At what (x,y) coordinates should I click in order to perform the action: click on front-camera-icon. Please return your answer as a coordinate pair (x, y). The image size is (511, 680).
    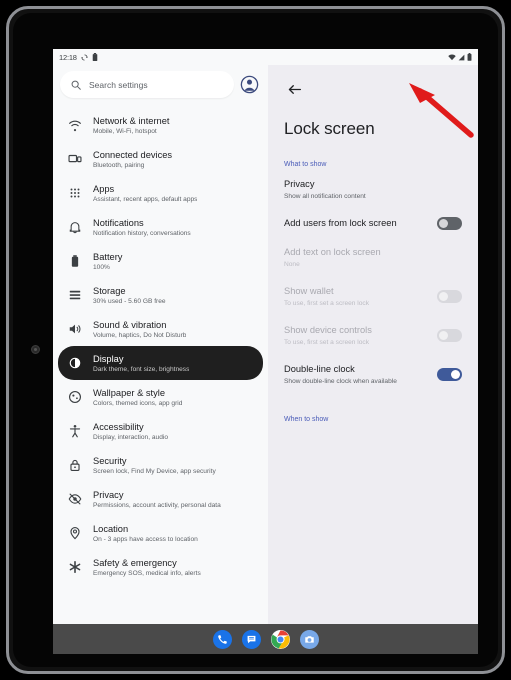
    Looking at the image, I should click on (35, 349).